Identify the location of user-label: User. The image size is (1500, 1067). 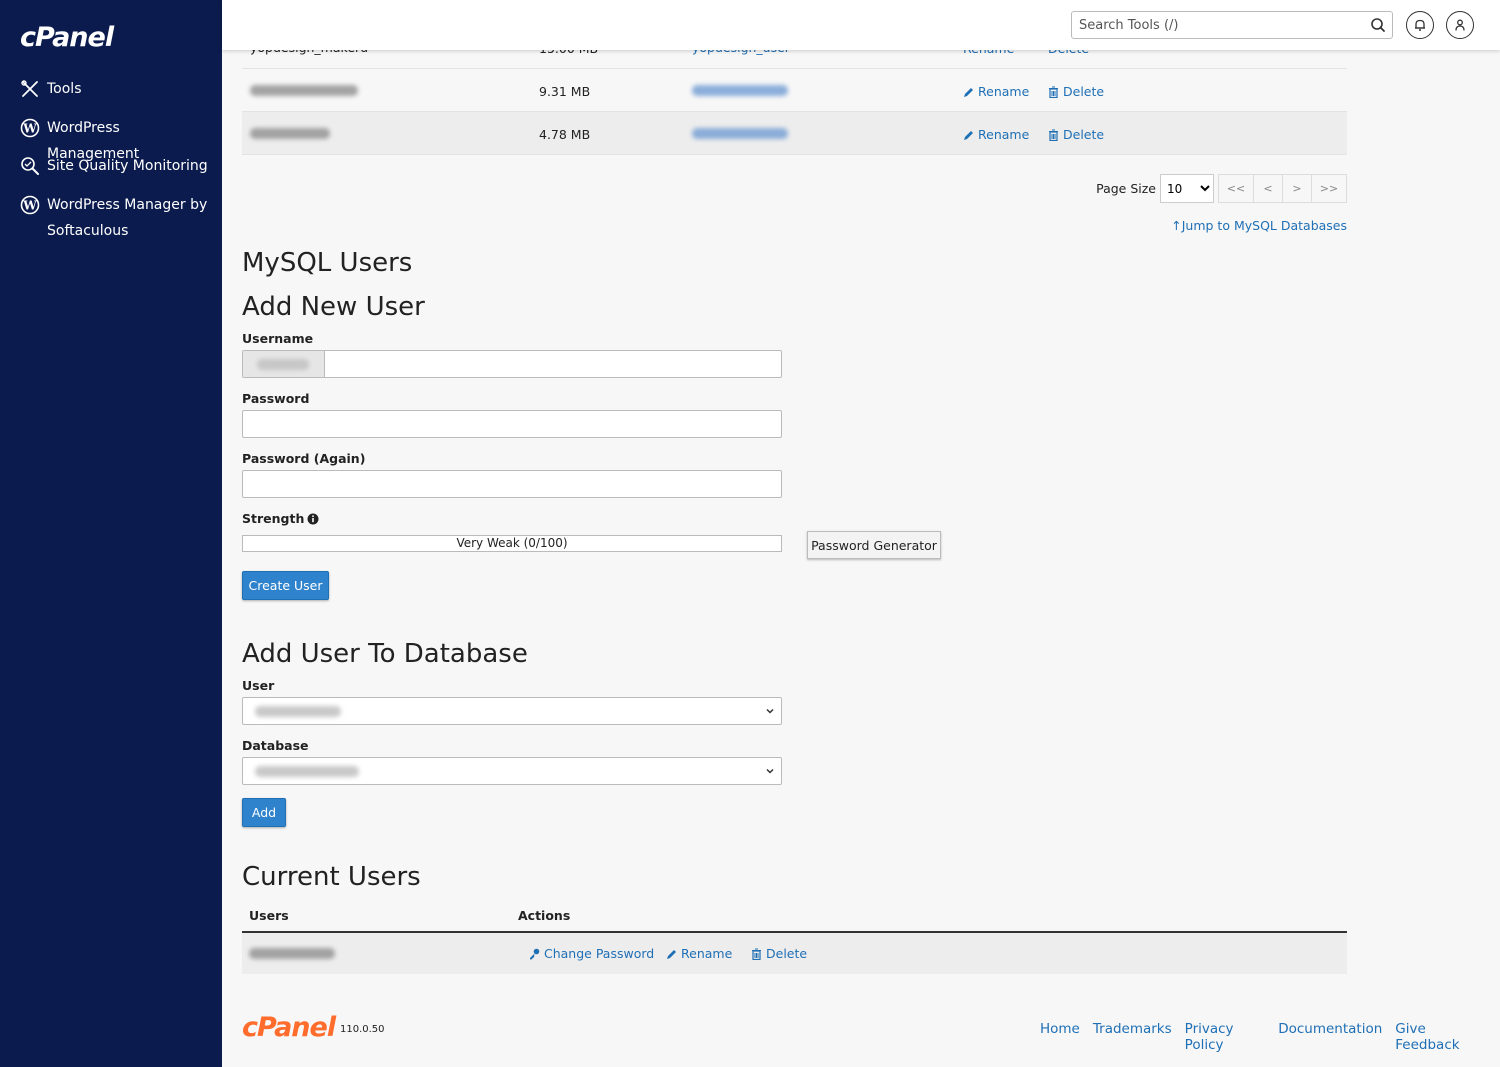
(258, 685).